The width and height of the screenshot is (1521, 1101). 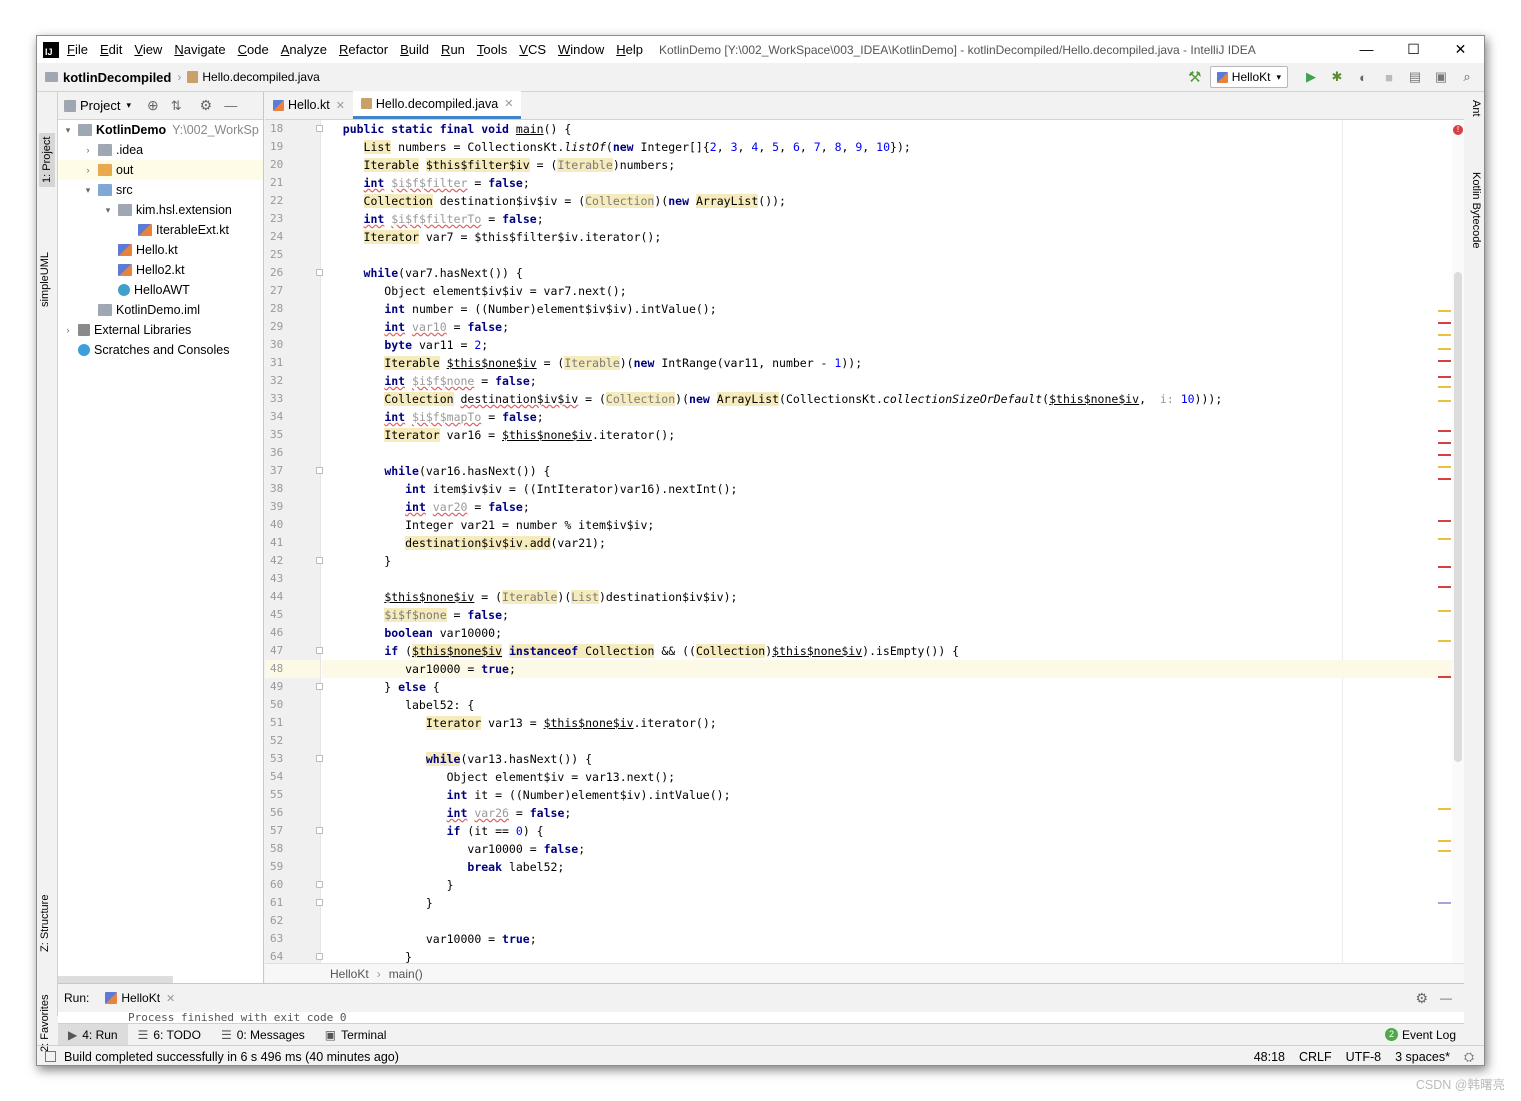 What do you see at coordinates (93, 1034) in the screenshot?
I see `bottom-tab: ▶ 4: Run` at bounding box center [93, 1034].